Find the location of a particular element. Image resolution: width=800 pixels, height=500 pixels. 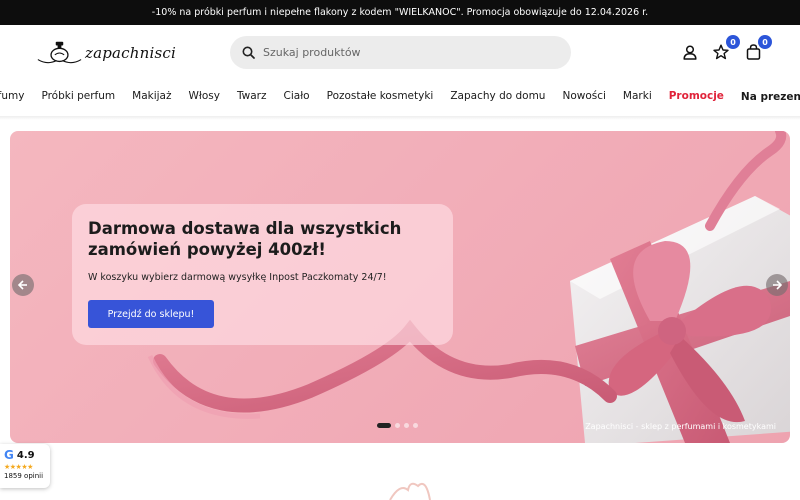

google-rating-widget: G 4.9 ★★★★★ 1859 opinii is located at coordinates (25, 466).